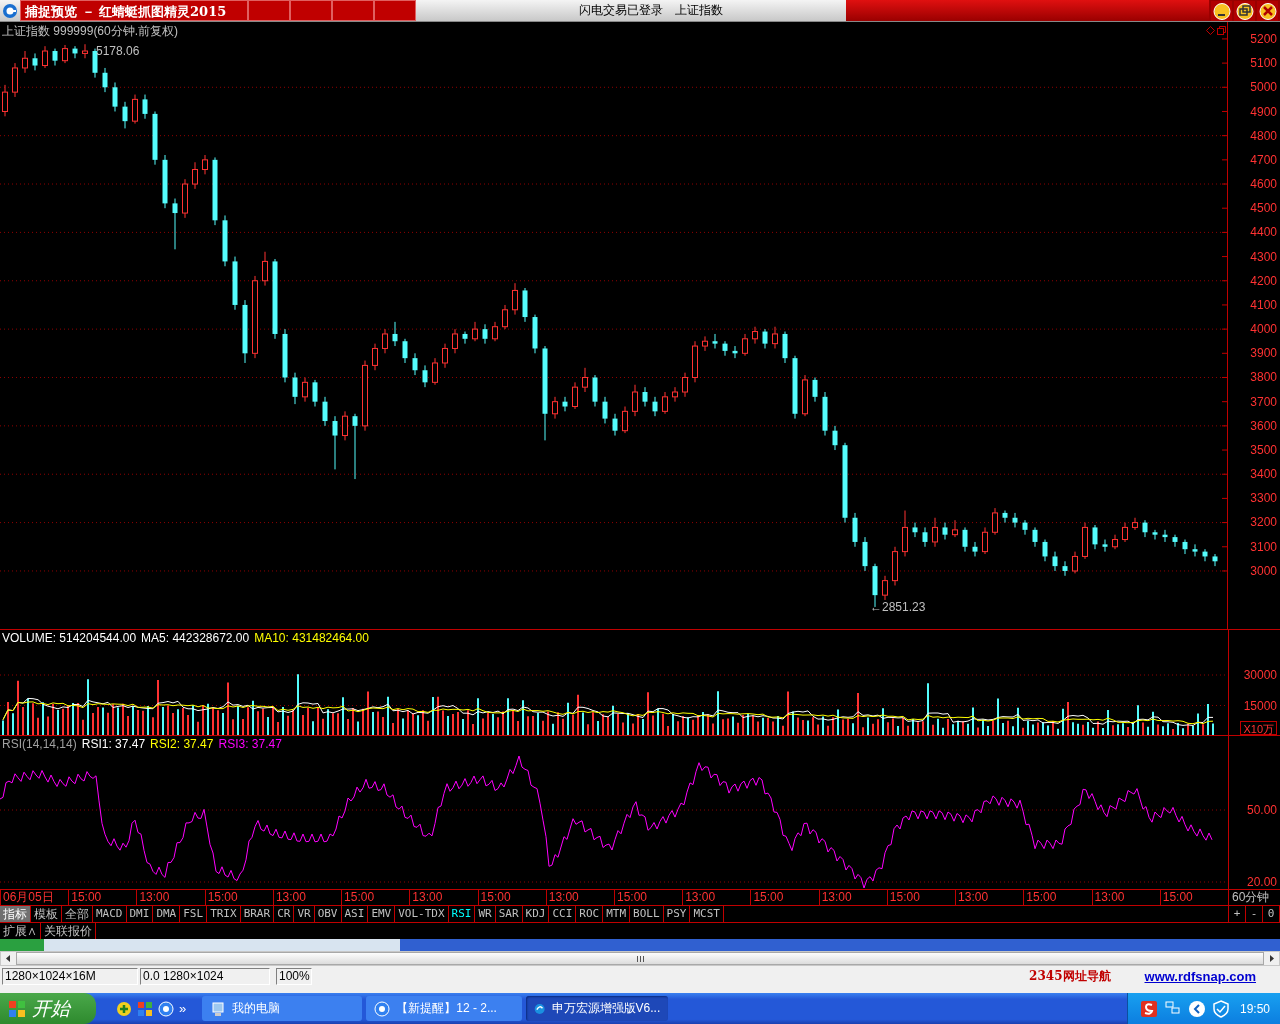 The image size is (1280, 1024). I want to click on indicator-tab: OBV, so click(328, 914).